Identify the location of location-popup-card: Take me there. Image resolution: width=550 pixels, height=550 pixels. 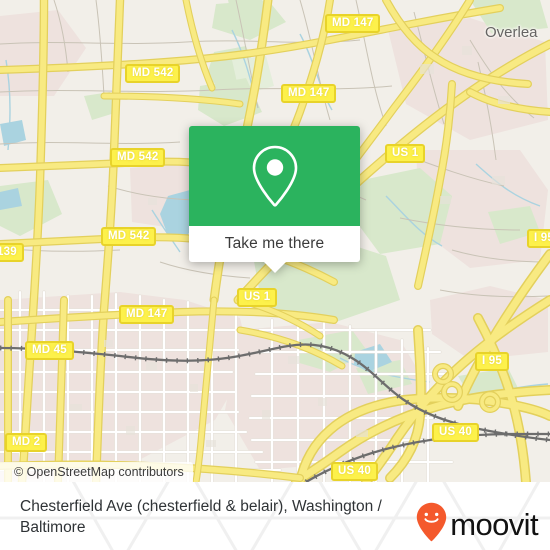
(274, 199).